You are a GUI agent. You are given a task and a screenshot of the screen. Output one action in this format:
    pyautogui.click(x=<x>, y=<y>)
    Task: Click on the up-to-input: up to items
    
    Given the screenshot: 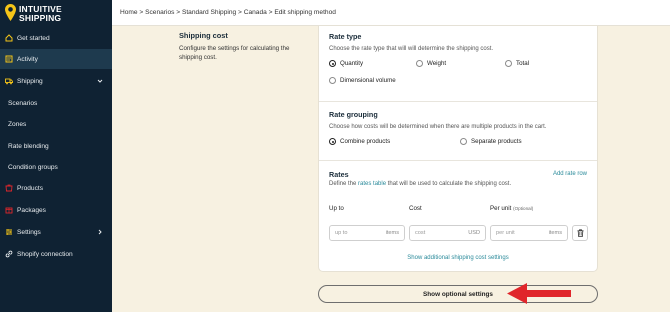 What is the action you would take?
    pyautogui.click(x=367, y=233)
    